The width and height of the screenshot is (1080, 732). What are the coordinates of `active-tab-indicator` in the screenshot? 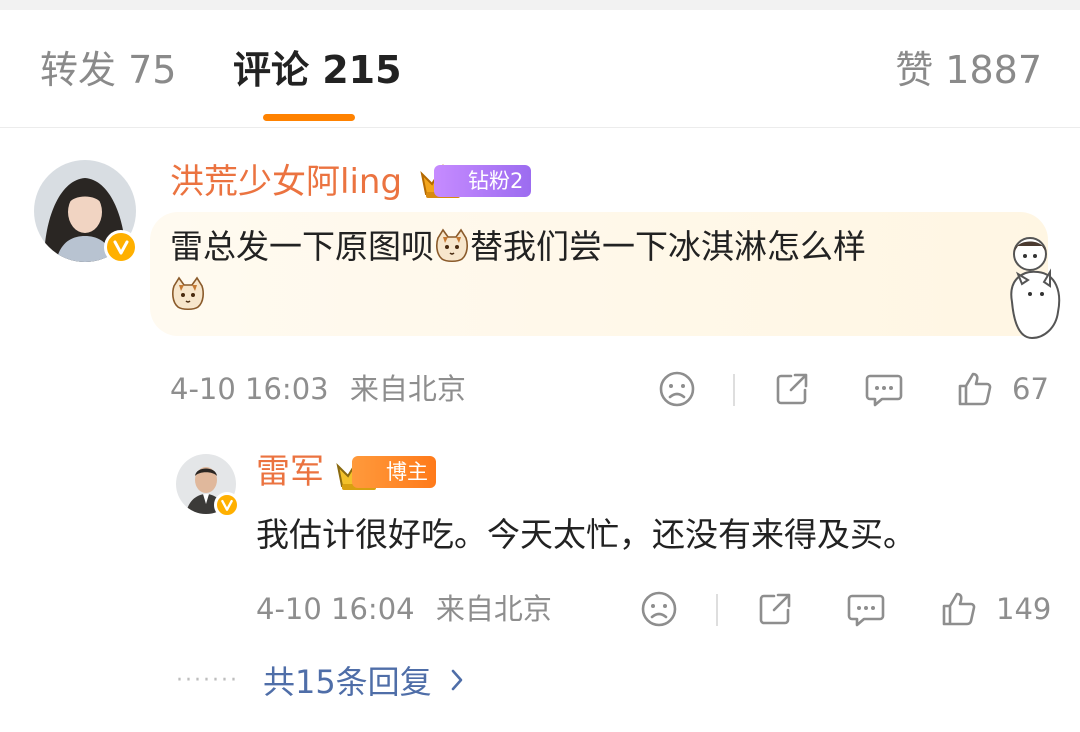 It's located at (309, 117).